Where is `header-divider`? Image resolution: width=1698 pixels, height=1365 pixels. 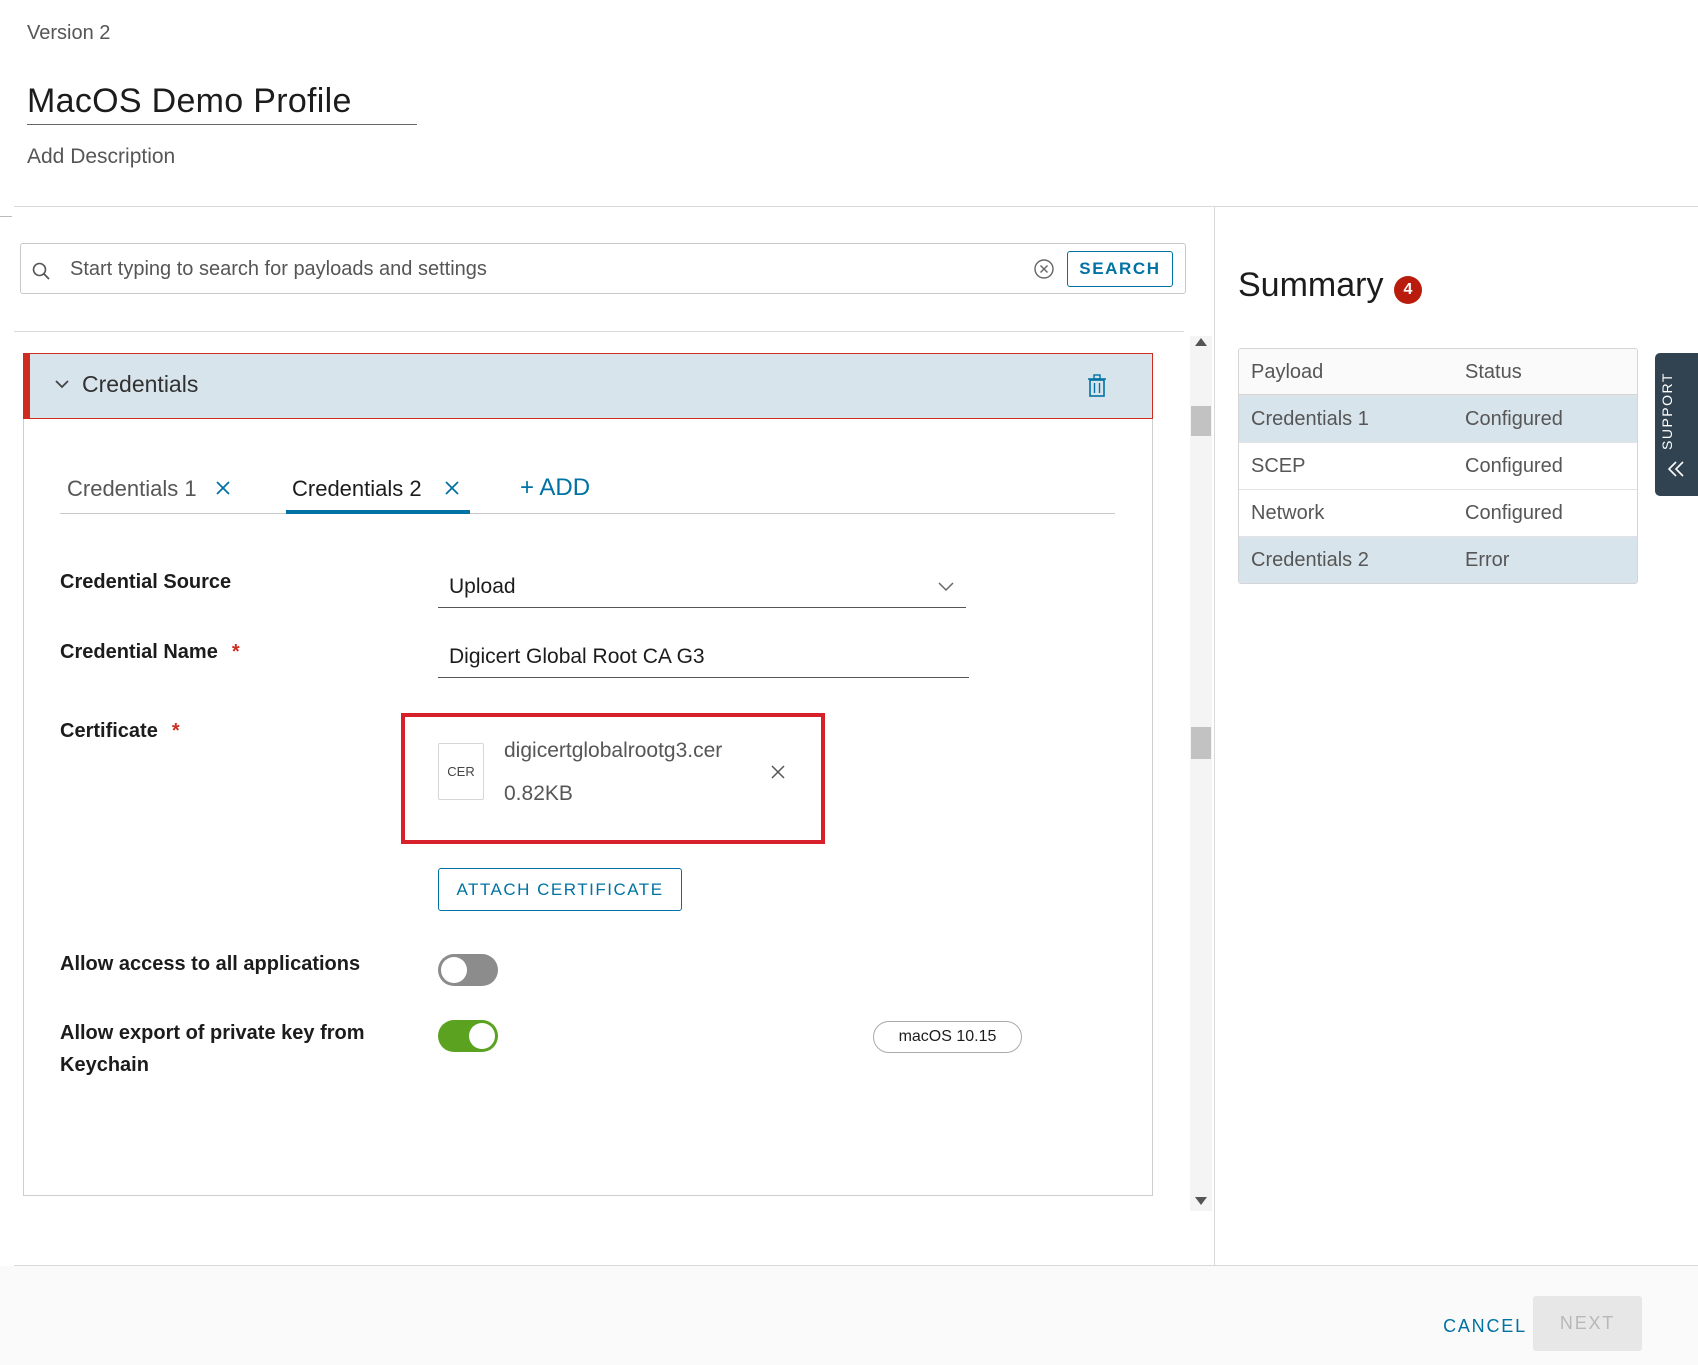 header-divider is located at coordinates (856, 206).